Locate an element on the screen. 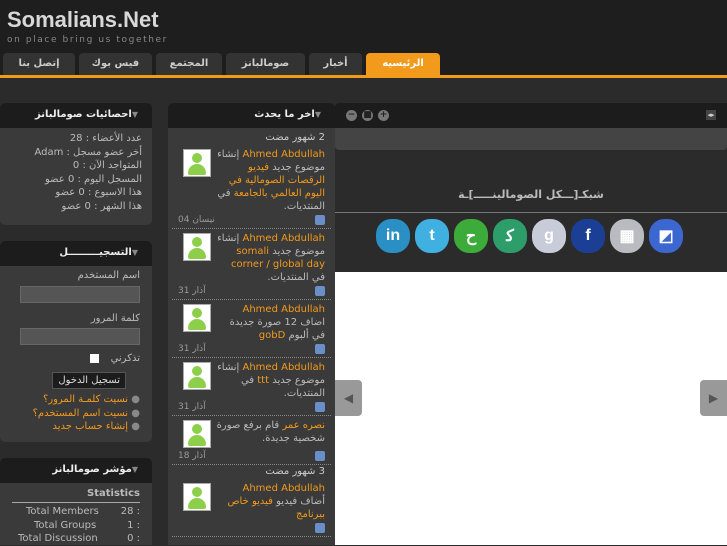  stumbleupon-icon: ﮐ is located at coordinates (510, 236).